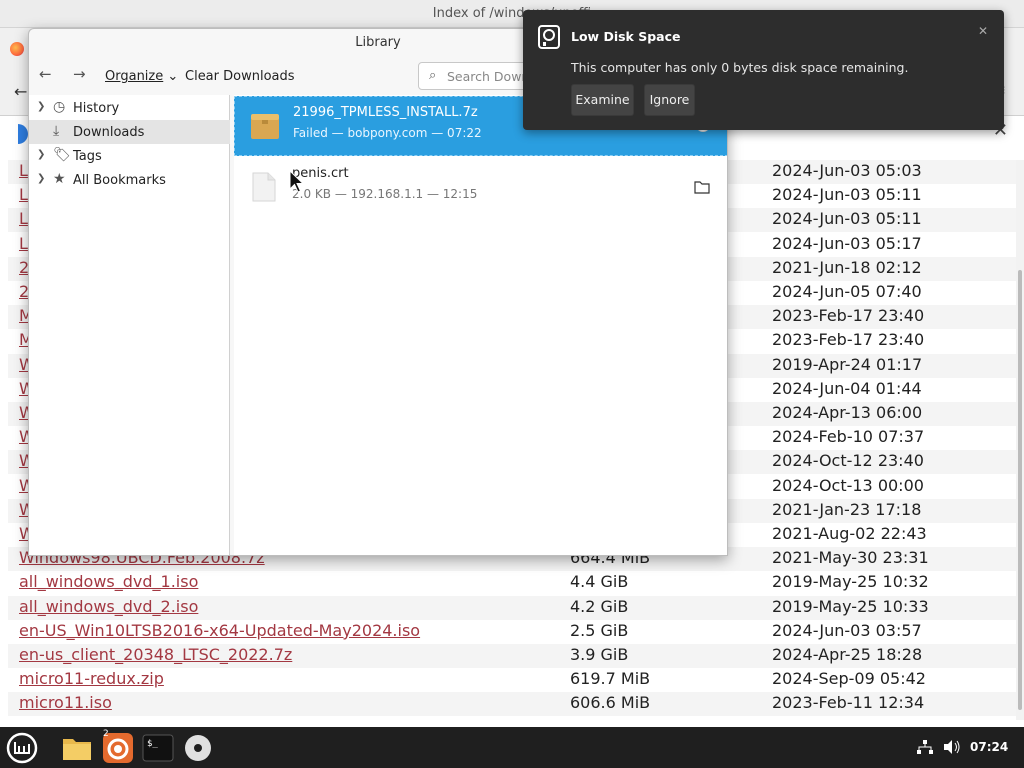  Describe the element at coordinates (59, 179) in the screenshot. I see `star-icon: ★` at that location.